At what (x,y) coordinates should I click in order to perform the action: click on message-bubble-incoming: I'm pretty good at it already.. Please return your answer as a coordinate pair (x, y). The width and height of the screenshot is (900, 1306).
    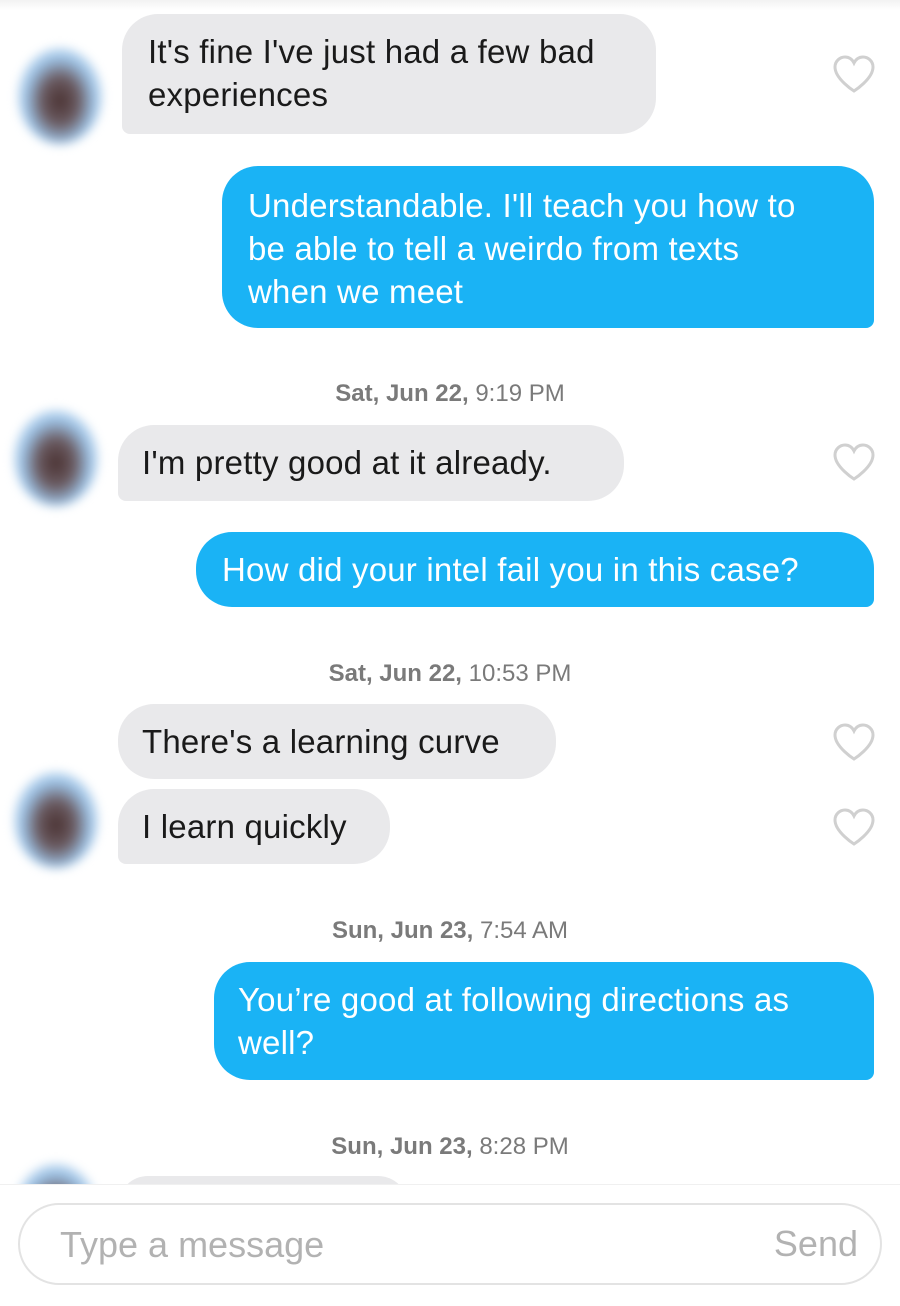
    Looking at the image, I should click on (371, 463).